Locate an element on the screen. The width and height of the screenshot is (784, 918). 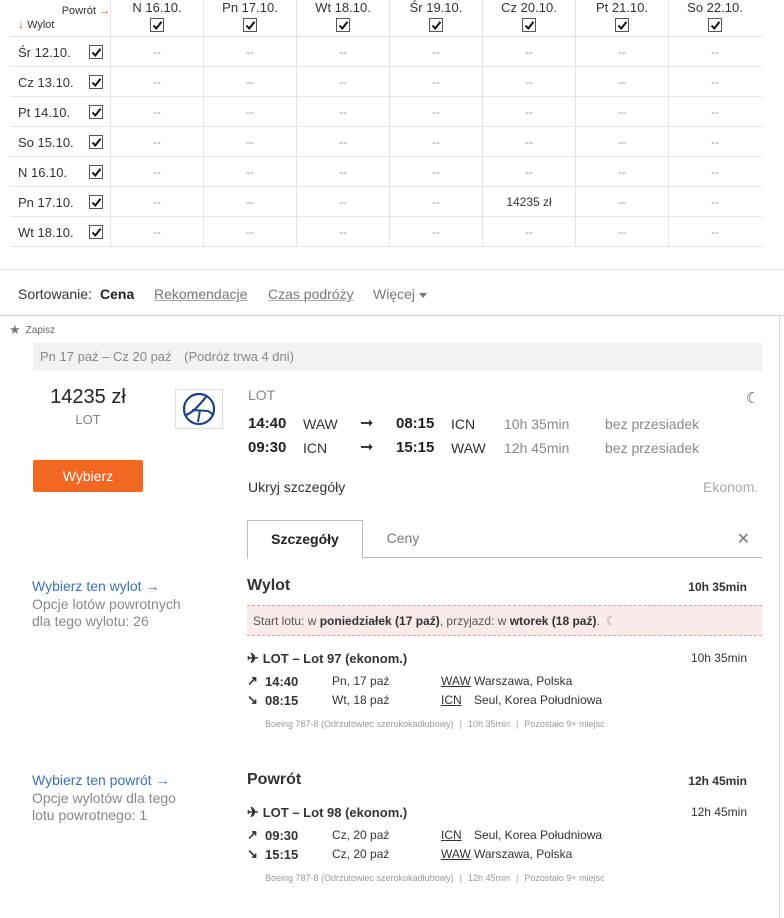
depart-date-row: Pn 17.10. -- -- -- -- 14235 zł -- -- is located at coordinates (386, 202).